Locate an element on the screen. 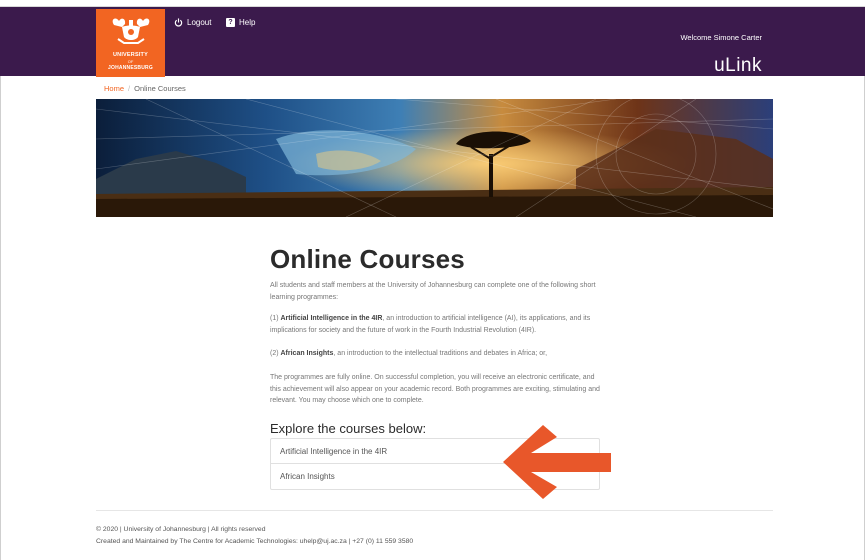 The width and height of the screenshot is (865, 560). university-logo: UNIVERSITY OF JOHANNESBURG is located at coordinates (130, 43).